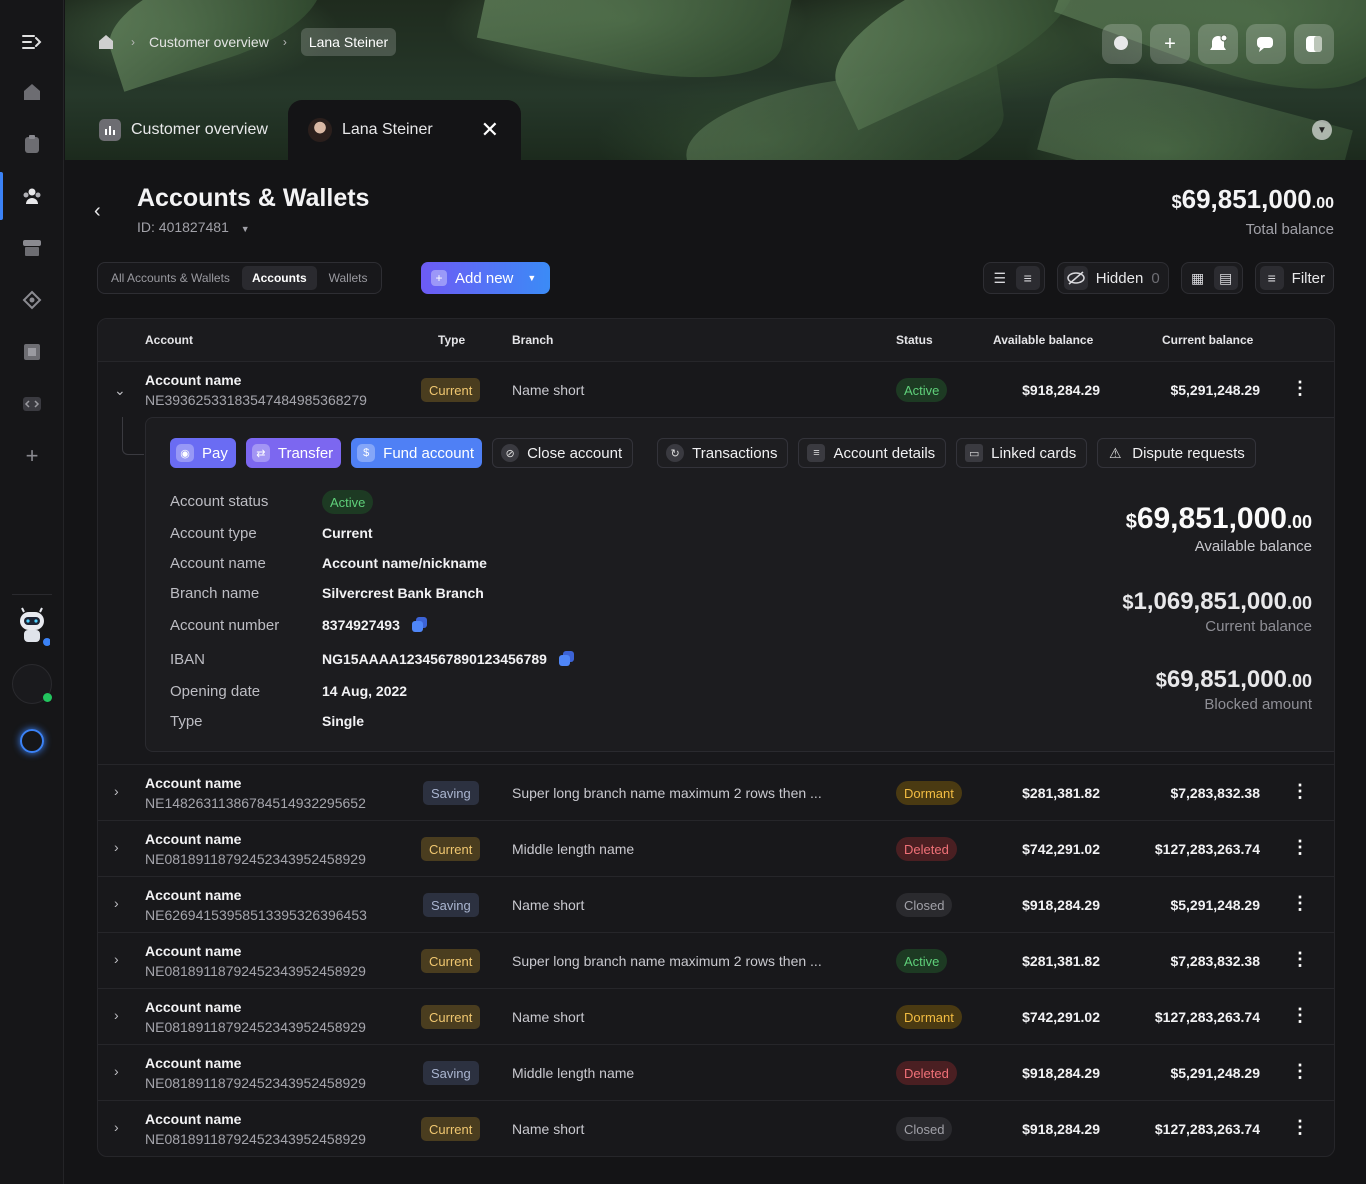 This screenshot has height=1184, width=1366. I want to click on filter-button: ≡ Filter, so click(1294, 278).